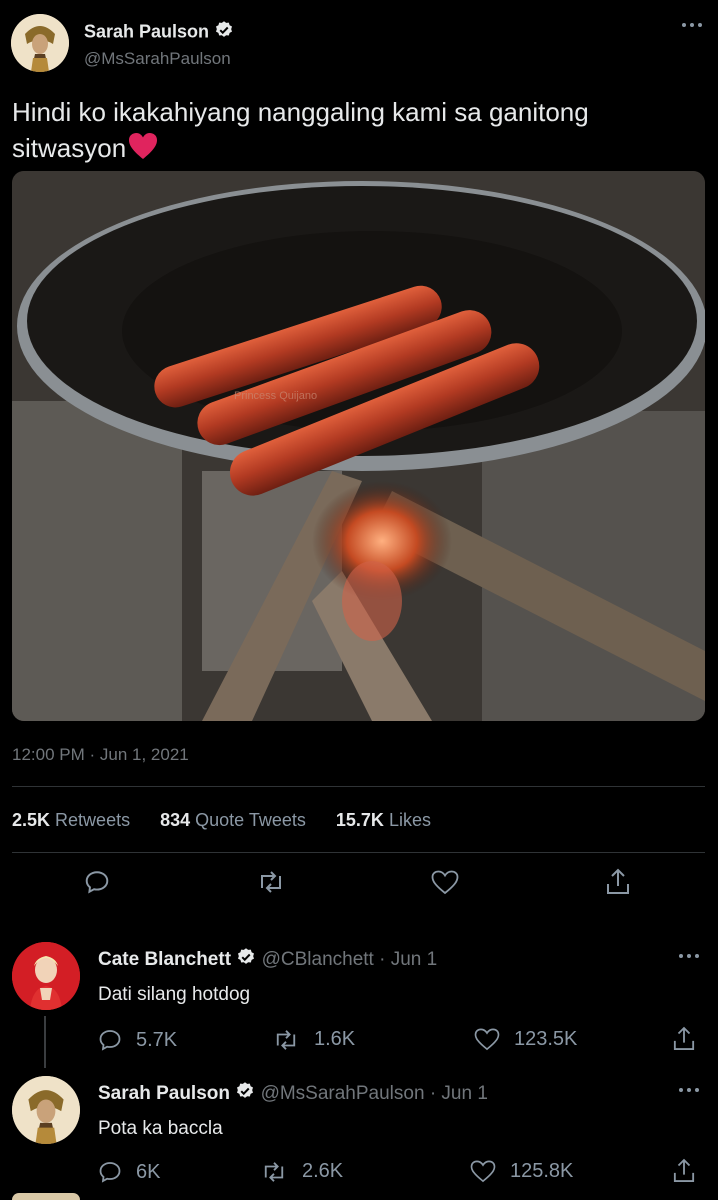 The image size is (718, 1200). Describe the element at coordinates (383, 820) in the screenshot. I see `likes-stat: 15.7K Likes` at that location.